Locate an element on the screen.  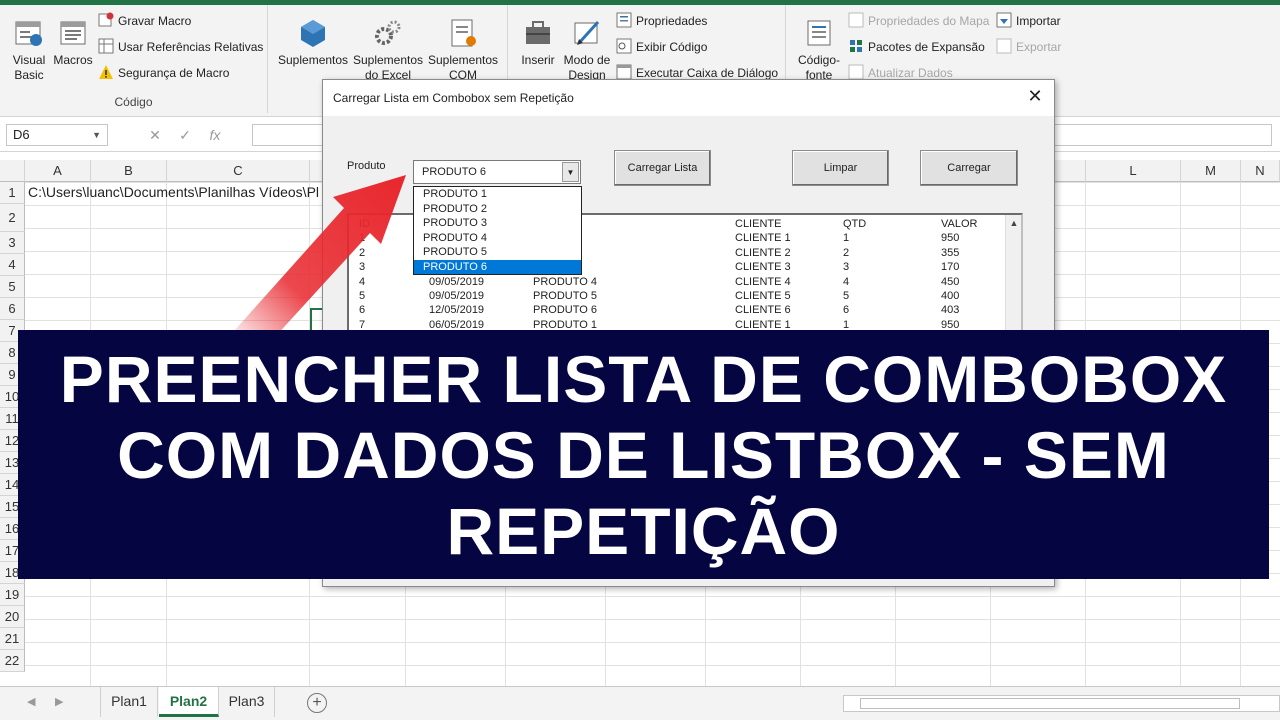
select-all-corner is located at coordinates (12, 171).